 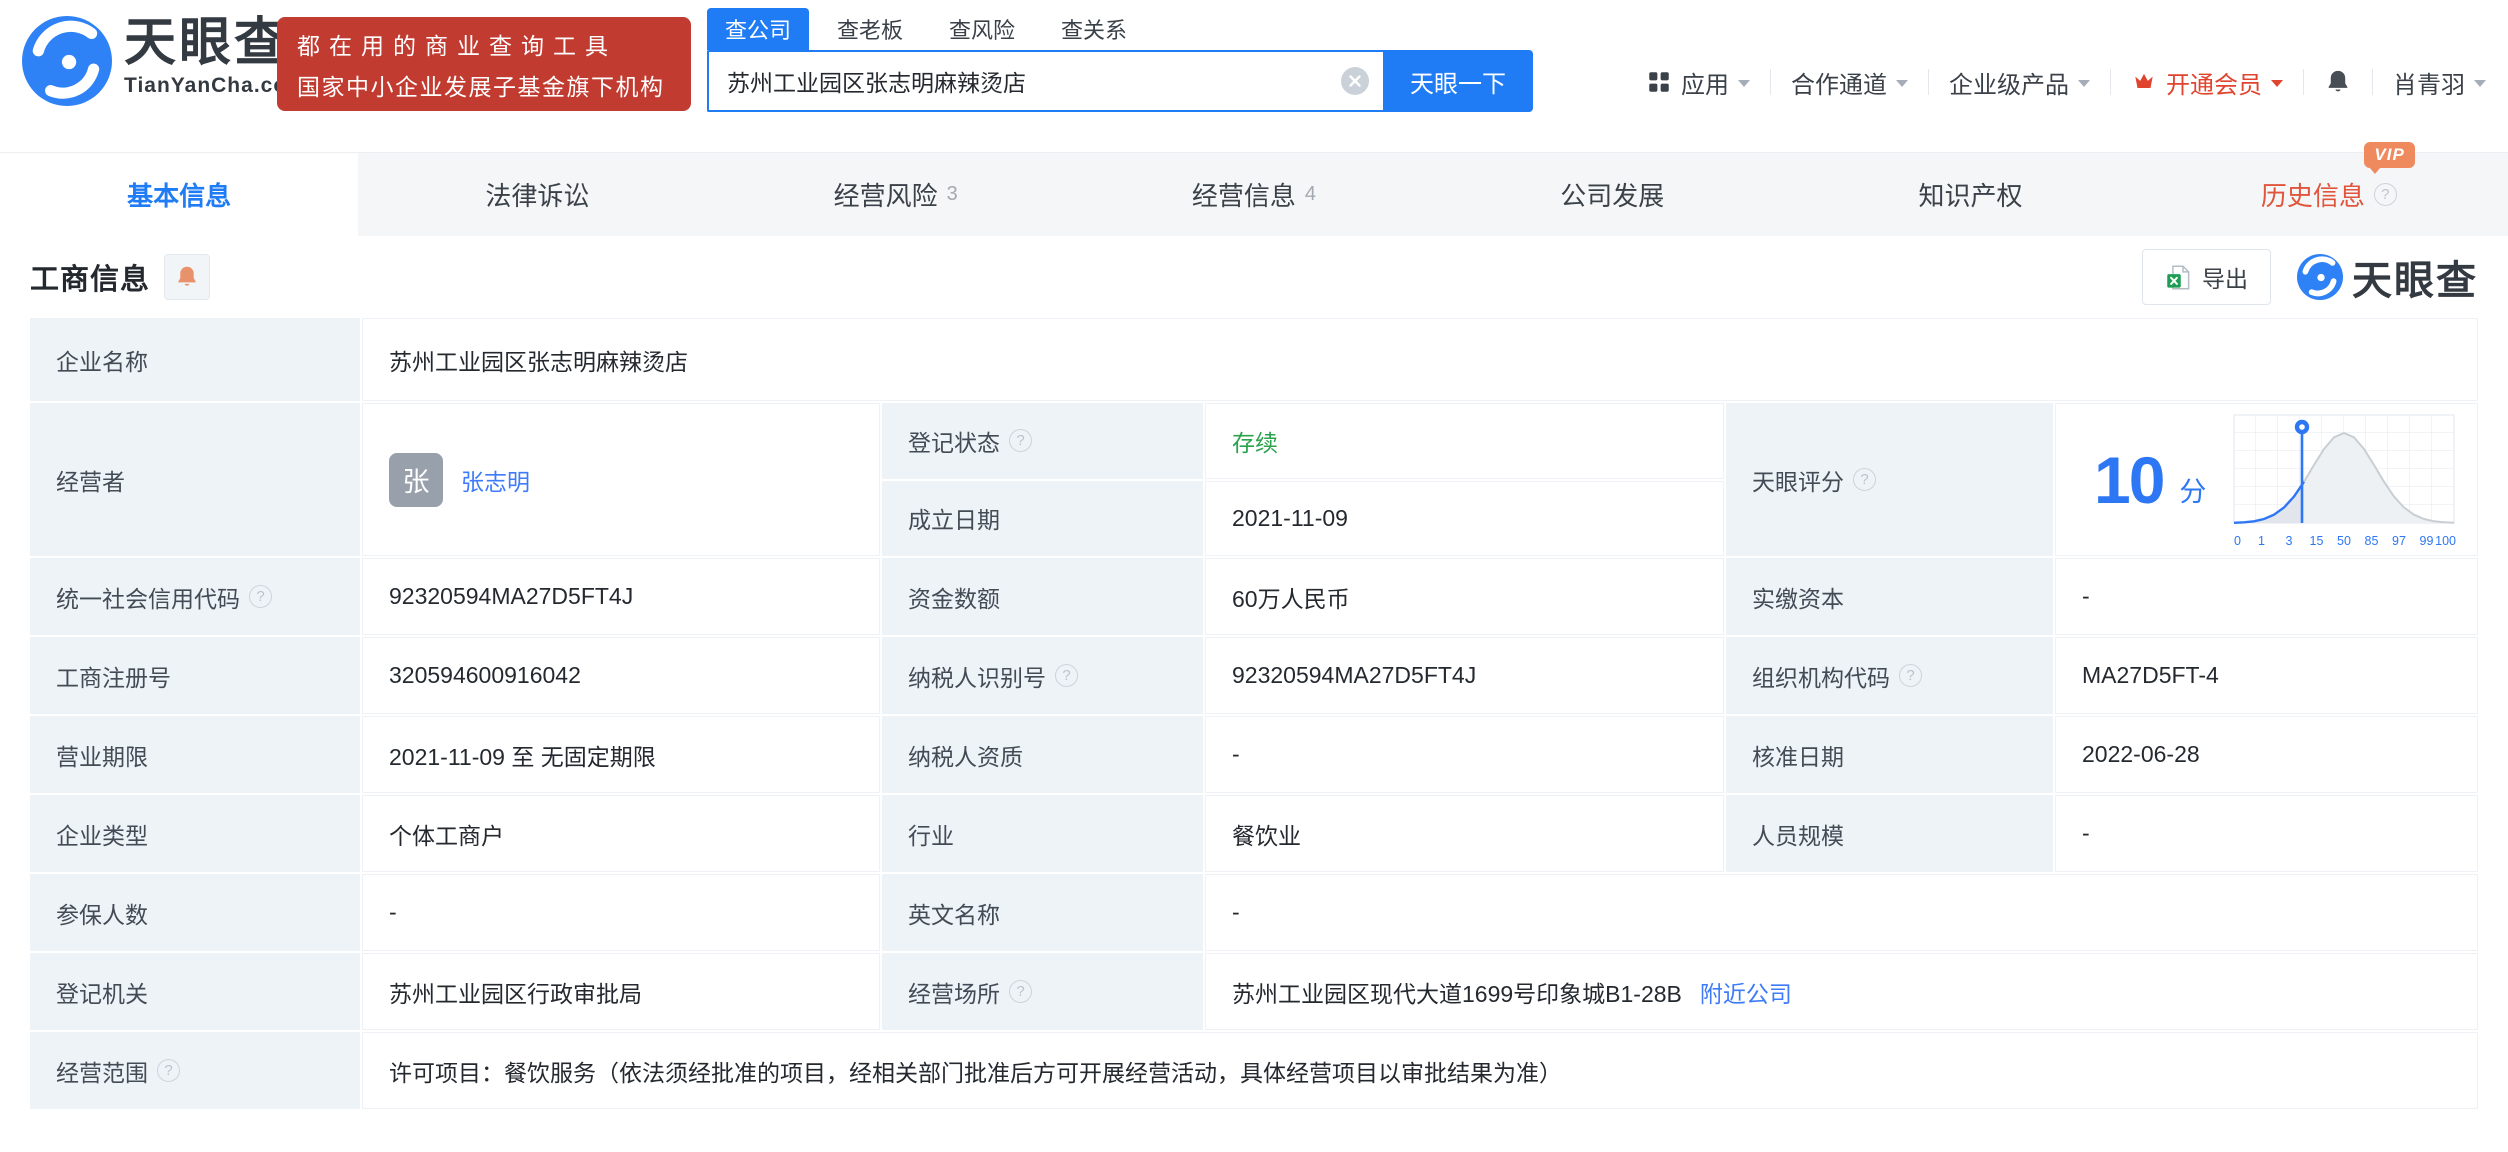 What do you see at coordinates (1464, 675) in the screenshot?
I see `taxpayer-id-value: 92320594MA27D5FT4J` at bounding box center [1464, 675].